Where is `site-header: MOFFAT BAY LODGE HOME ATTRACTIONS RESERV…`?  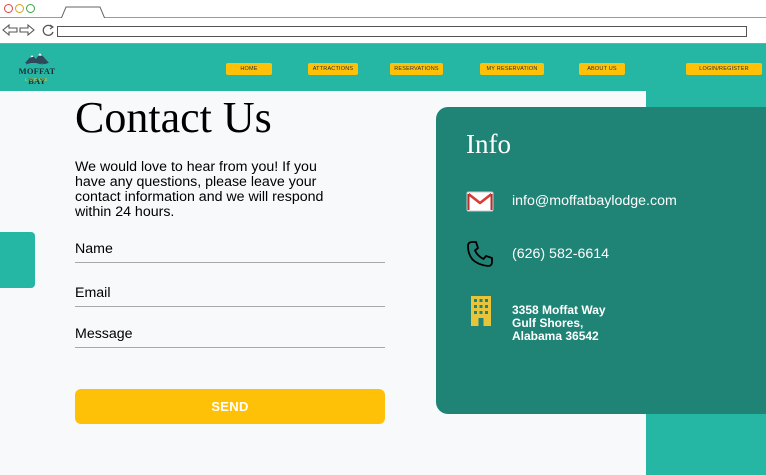 site-header: MOFFAT BAY LODGE HOME ATTRACTIONS RESERV… is located at coordinates (383, 67).